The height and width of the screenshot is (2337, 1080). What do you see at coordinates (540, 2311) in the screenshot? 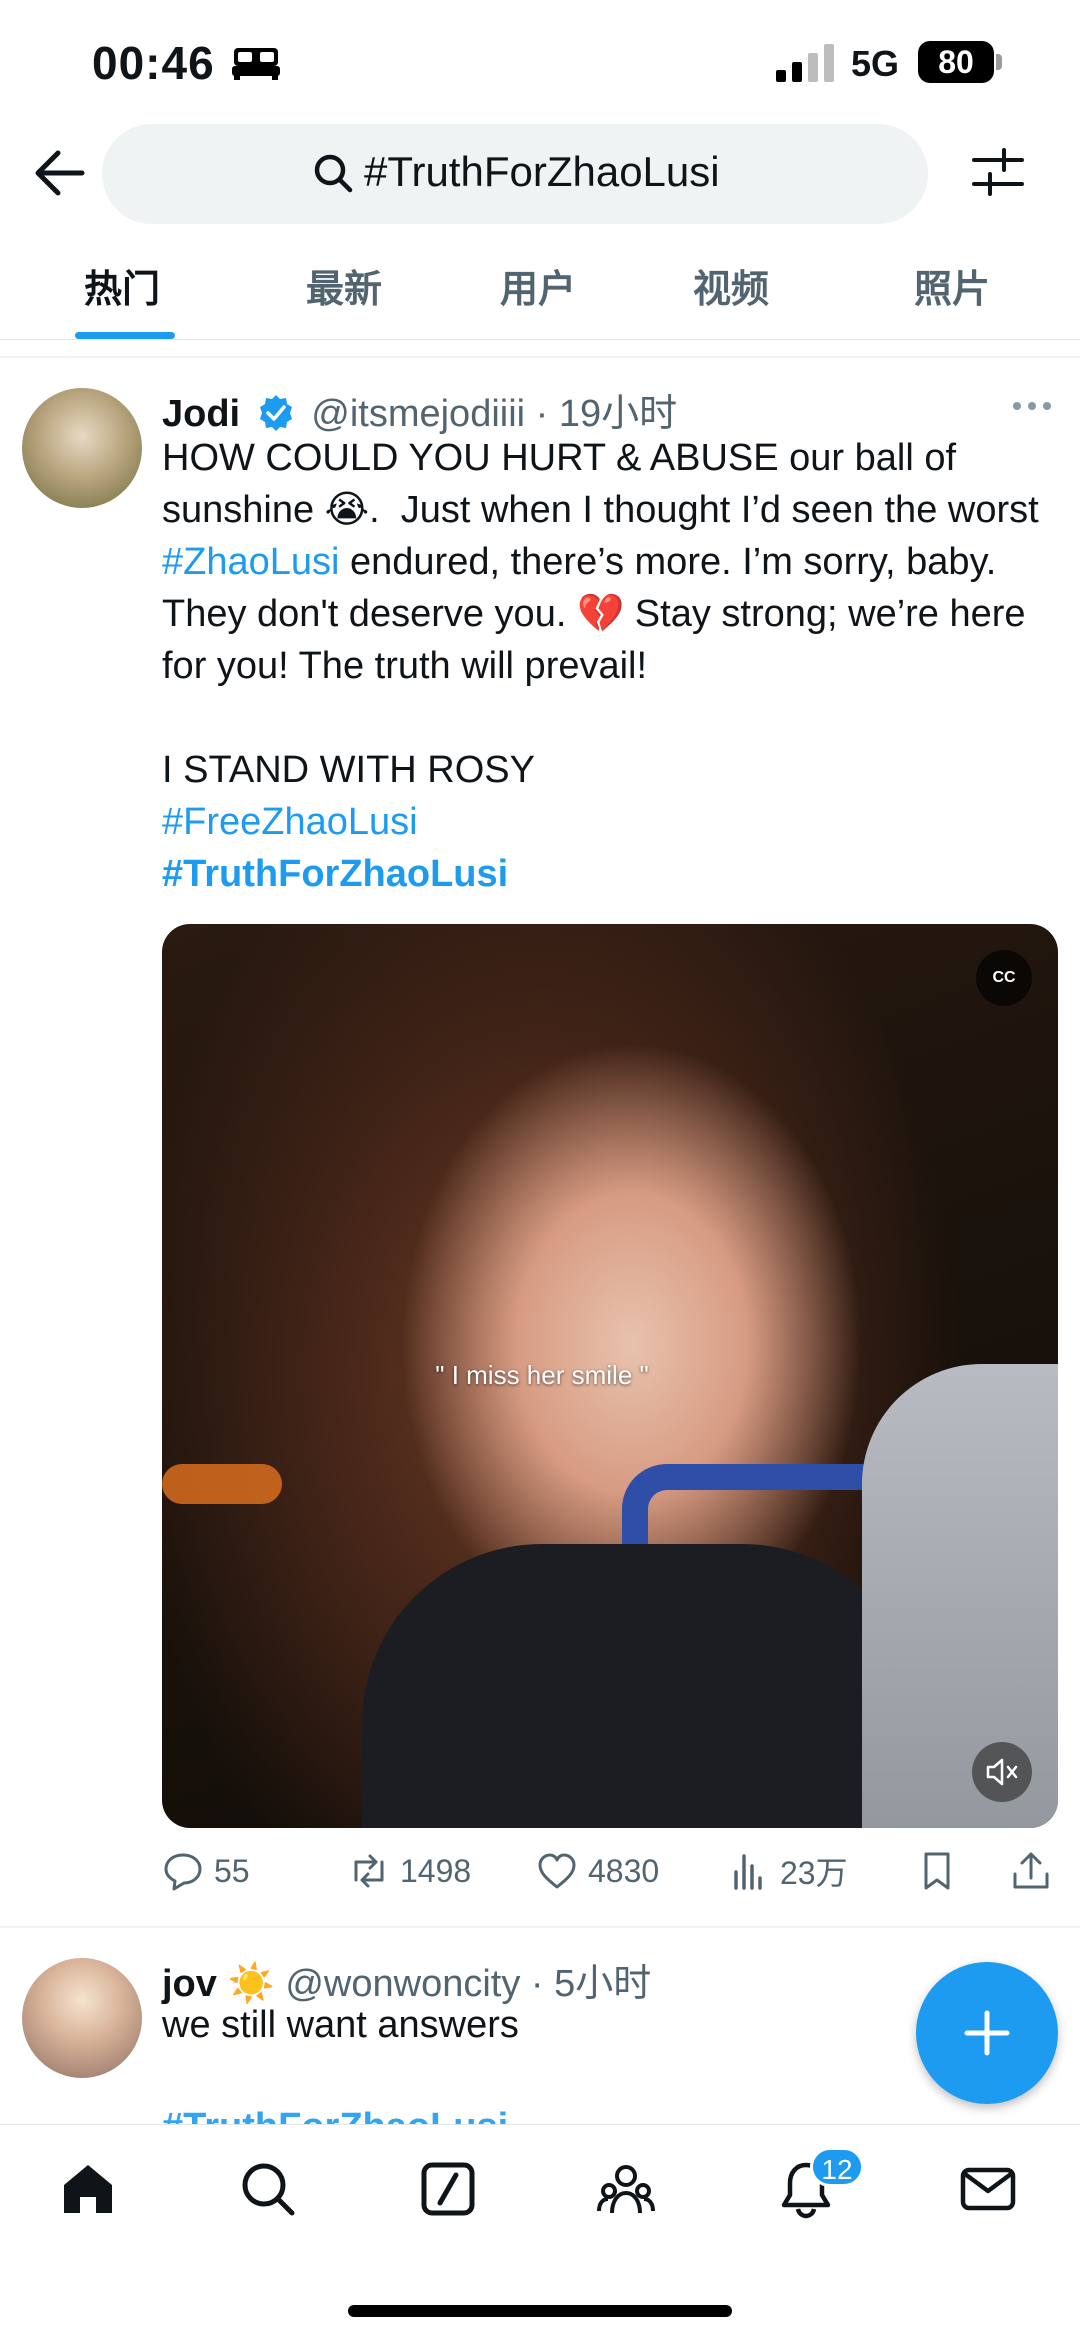
I see `home-indicator` at bounding box center [540, 2311].